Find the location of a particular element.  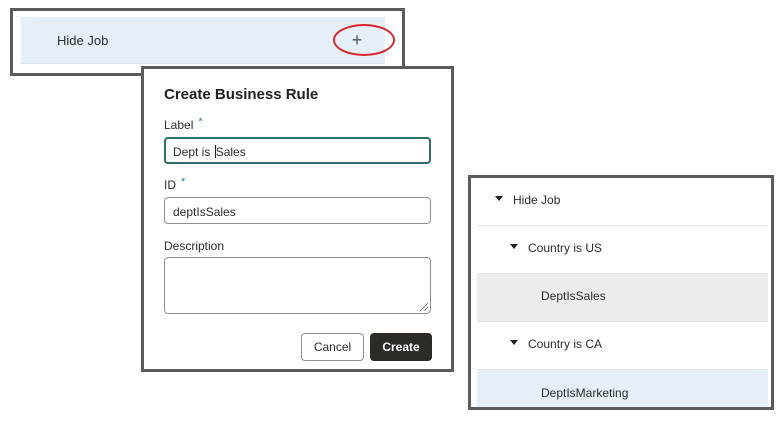

label-field-label: Label * is located at coordinates (183, 124).